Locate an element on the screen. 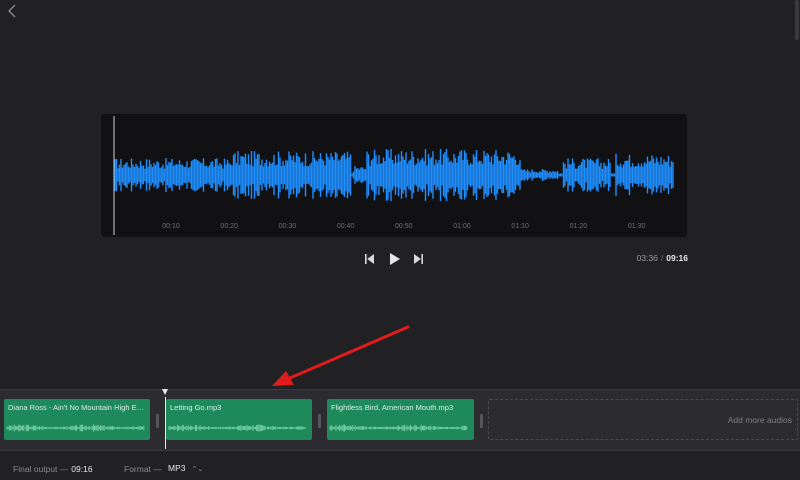 The width and height of the screenshot is (800, 480). time-readout: 03:36/09:16 is located at coordinates (662, 258).